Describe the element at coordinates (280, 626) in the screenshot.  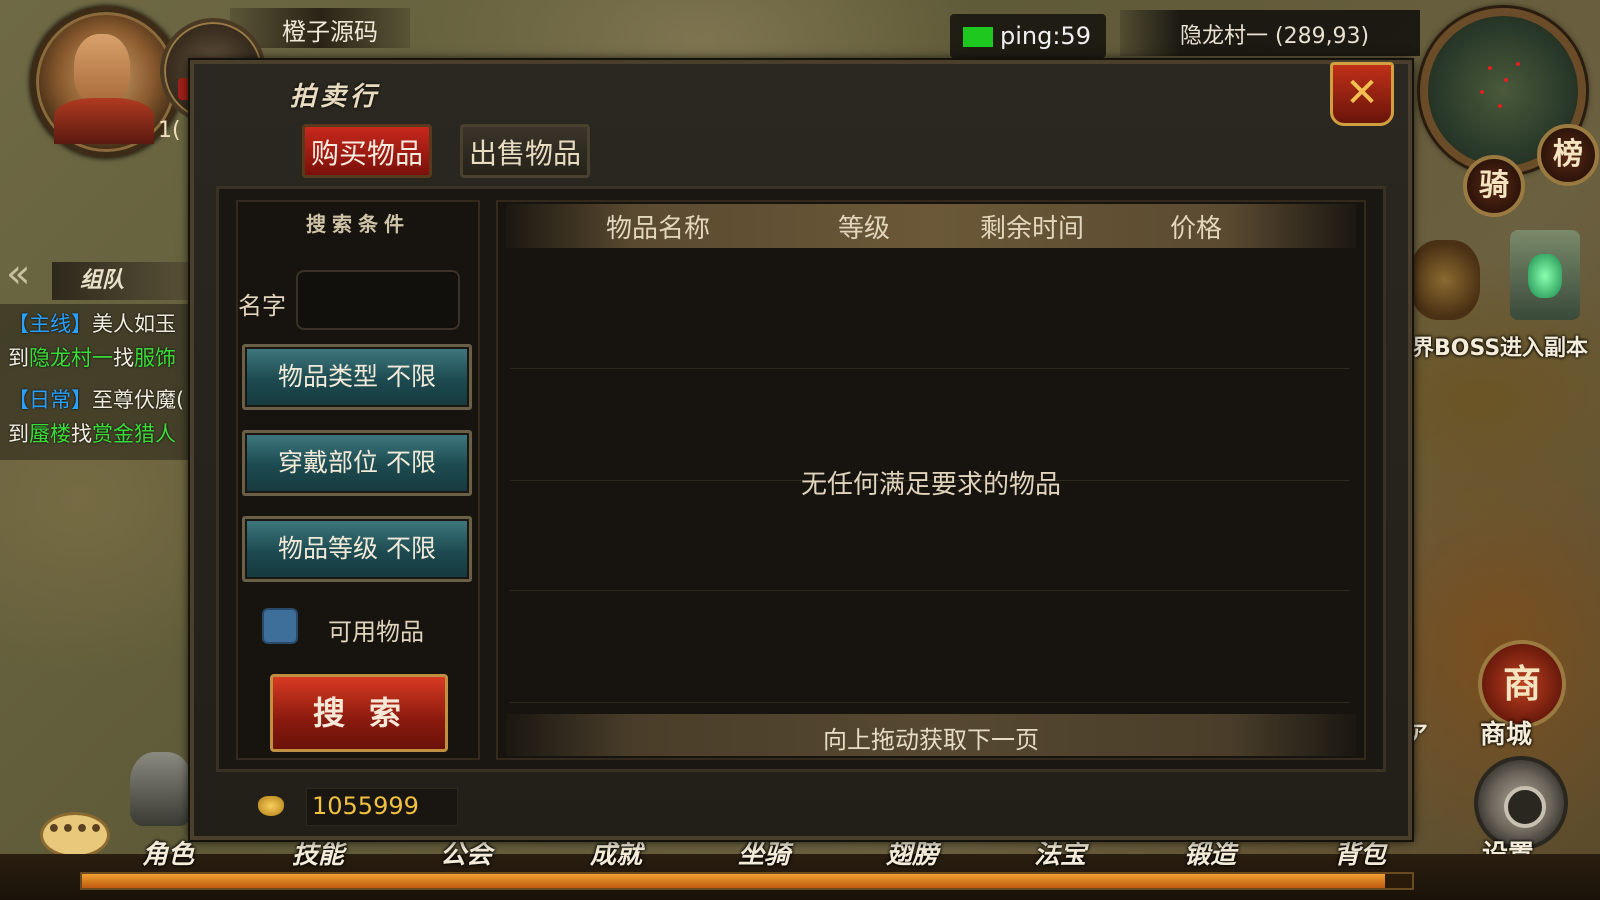
I see `usable-items-checkbox` at that location.